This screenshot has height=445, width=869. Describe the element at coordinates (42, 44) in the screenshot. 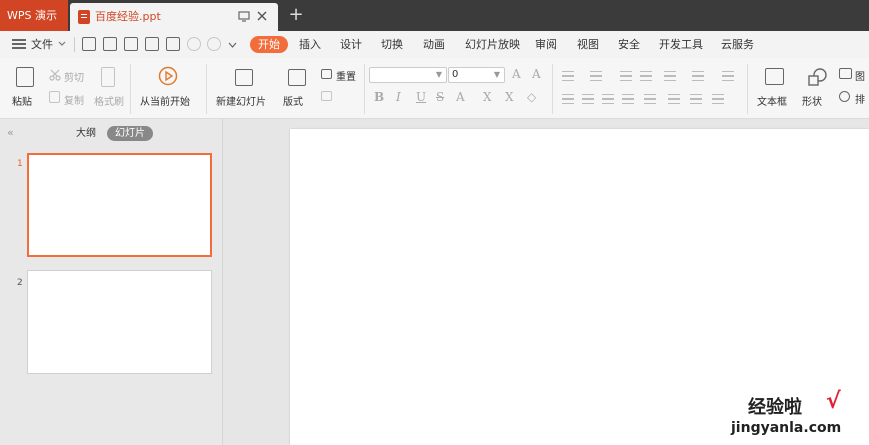

I see `file-menu: 文件` at that location.